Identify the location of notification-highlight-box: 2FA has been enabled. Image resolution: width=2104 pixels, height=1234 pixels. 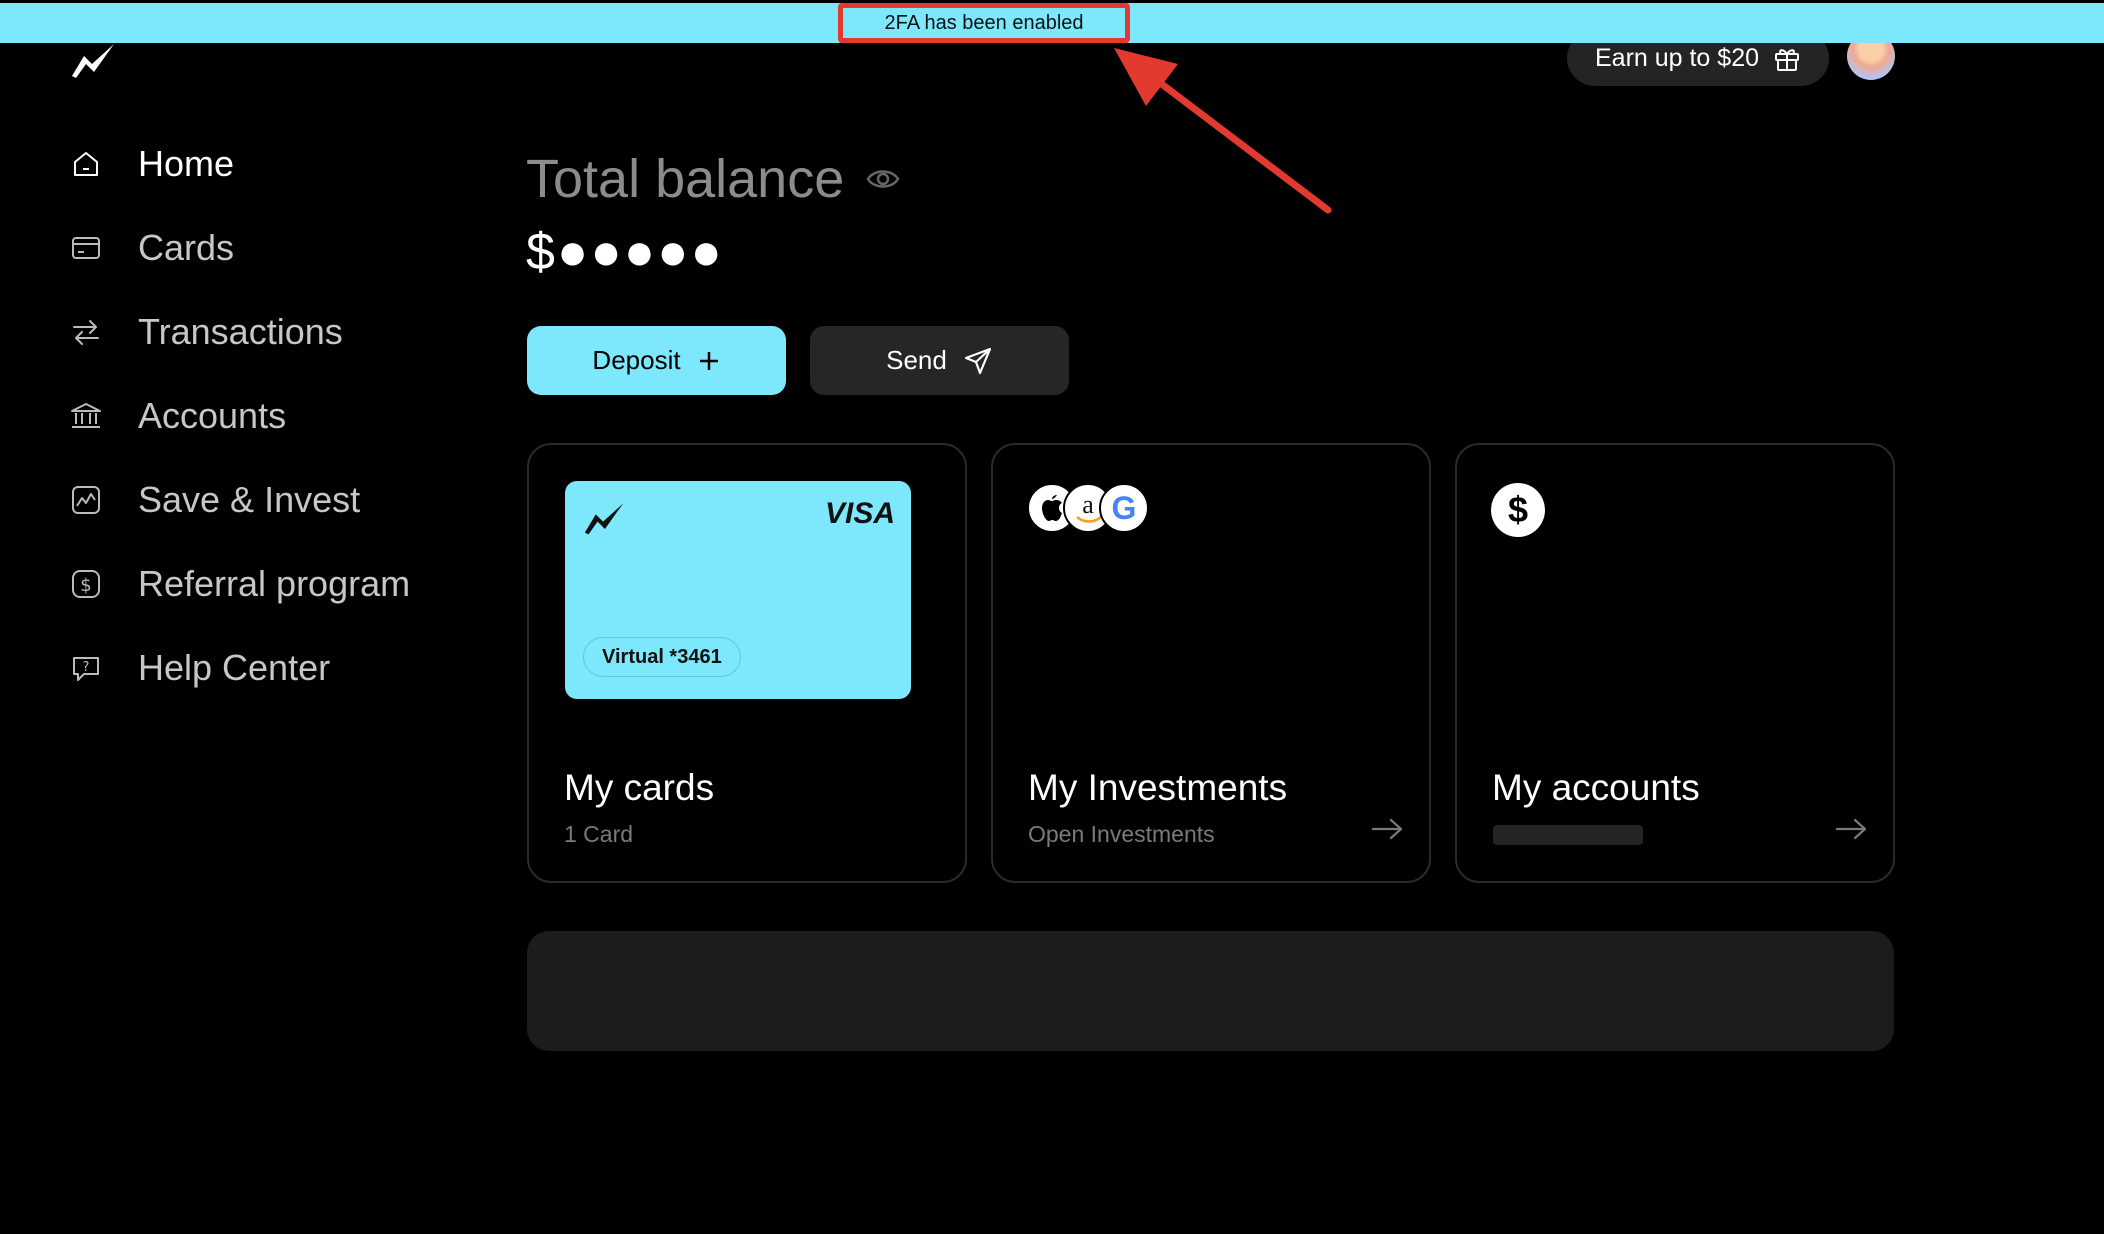
(984, 23).